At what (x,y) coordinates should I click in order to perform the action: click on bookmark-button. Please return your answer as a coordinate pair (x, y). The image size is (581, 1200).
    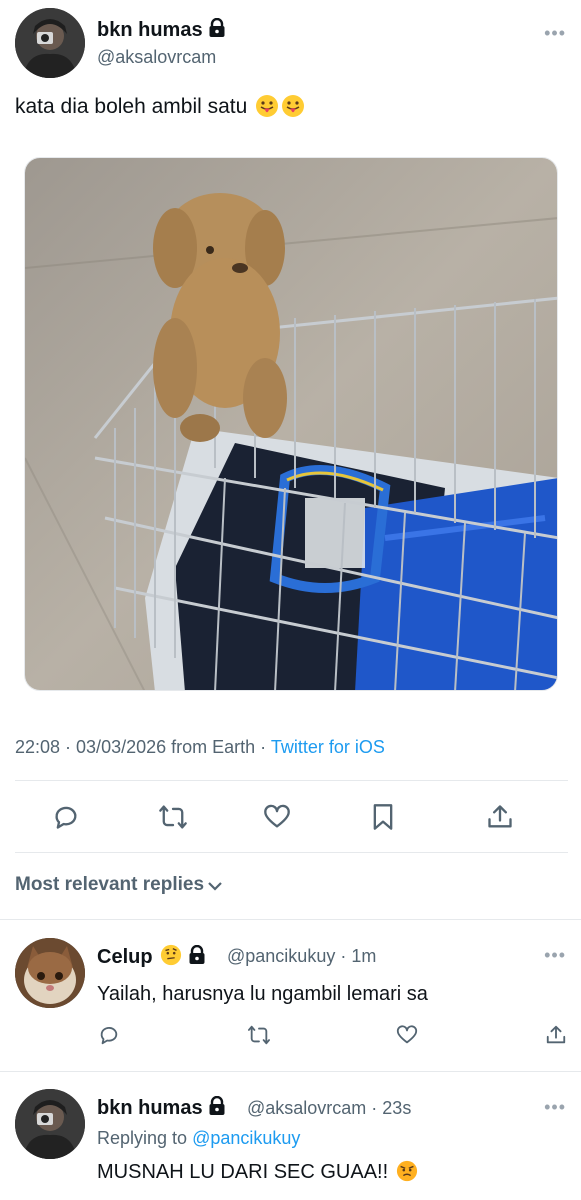
    Looking at the image, I should click on (383, 817).